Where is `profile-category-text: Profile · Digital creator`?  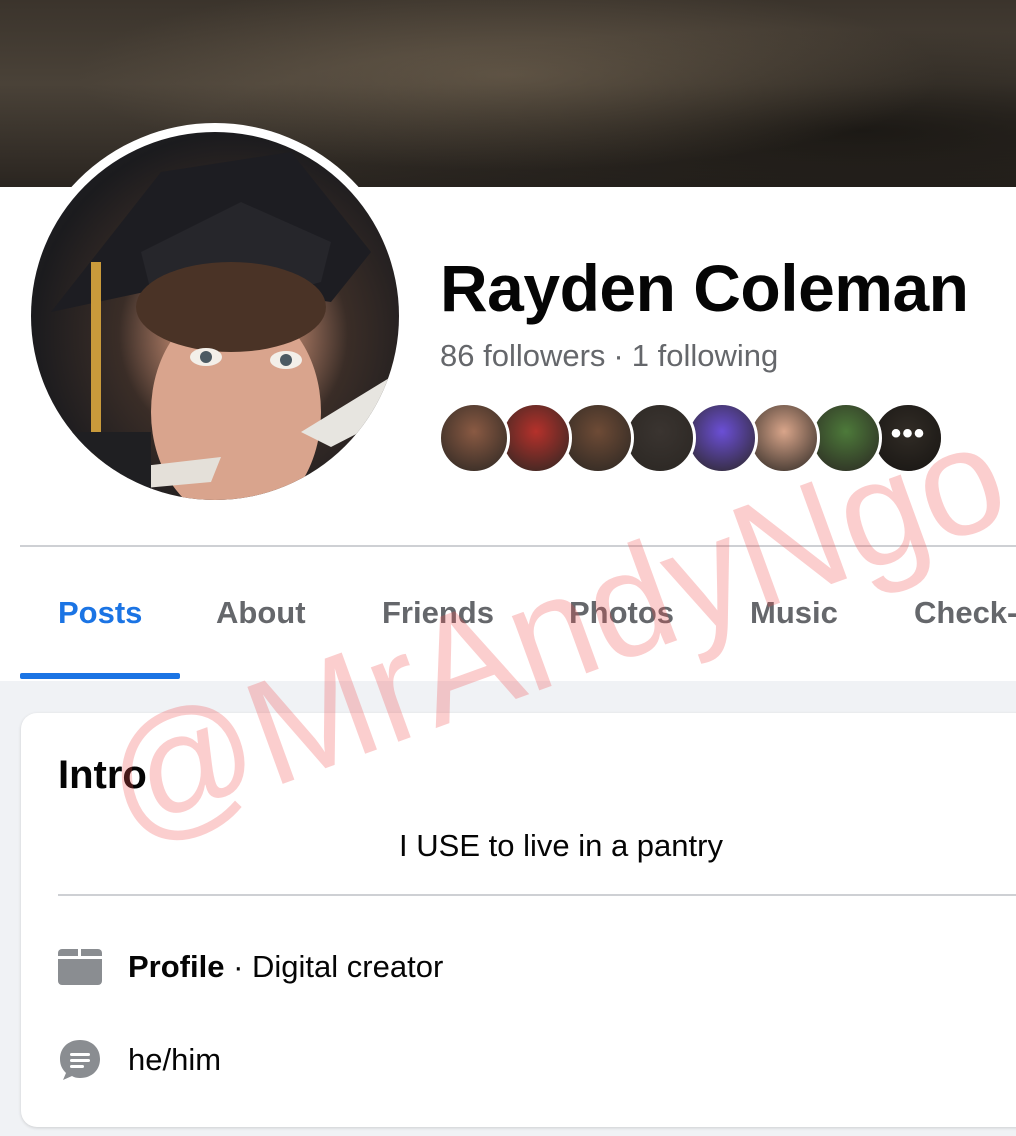
profile-category-text: Profile · Digital creator is located at coordinates (285, 967).